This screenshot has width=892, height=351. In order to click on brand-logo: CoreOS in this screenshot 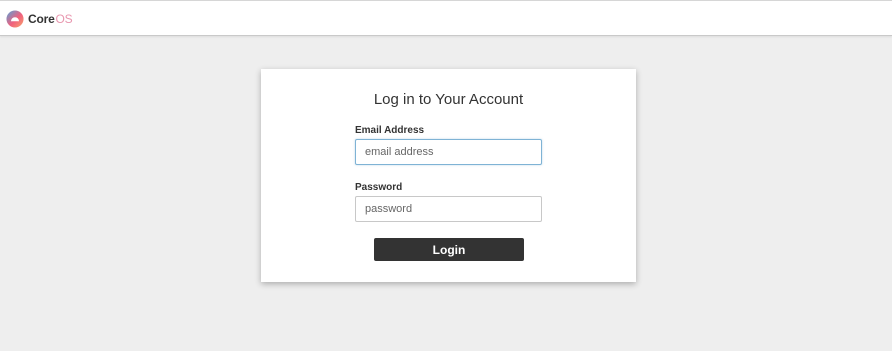, I will do `click(39, 19)`.